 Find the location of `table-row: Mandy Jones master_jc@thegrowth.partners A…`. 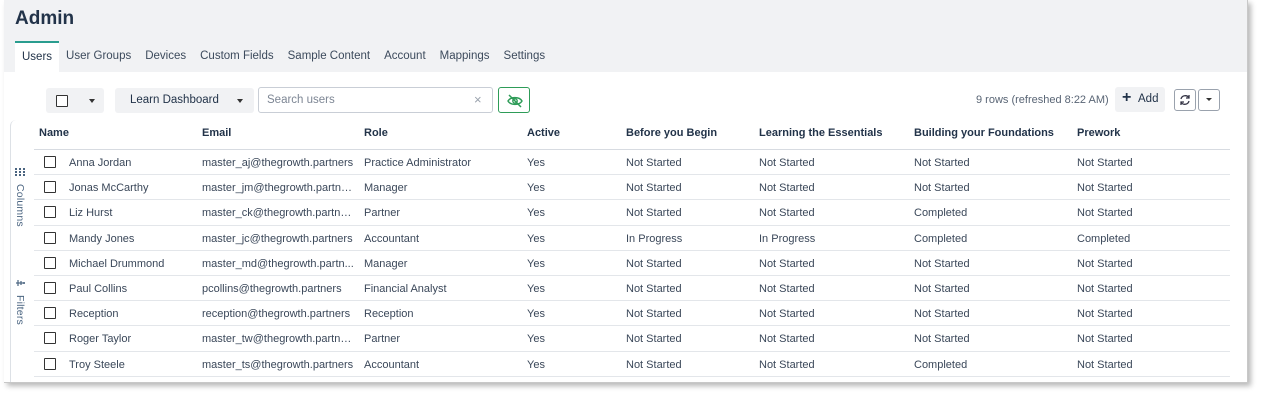

table-row: Mandy Jones master_jc@thegrowth.partners A… is located at coordinates (632, 238).